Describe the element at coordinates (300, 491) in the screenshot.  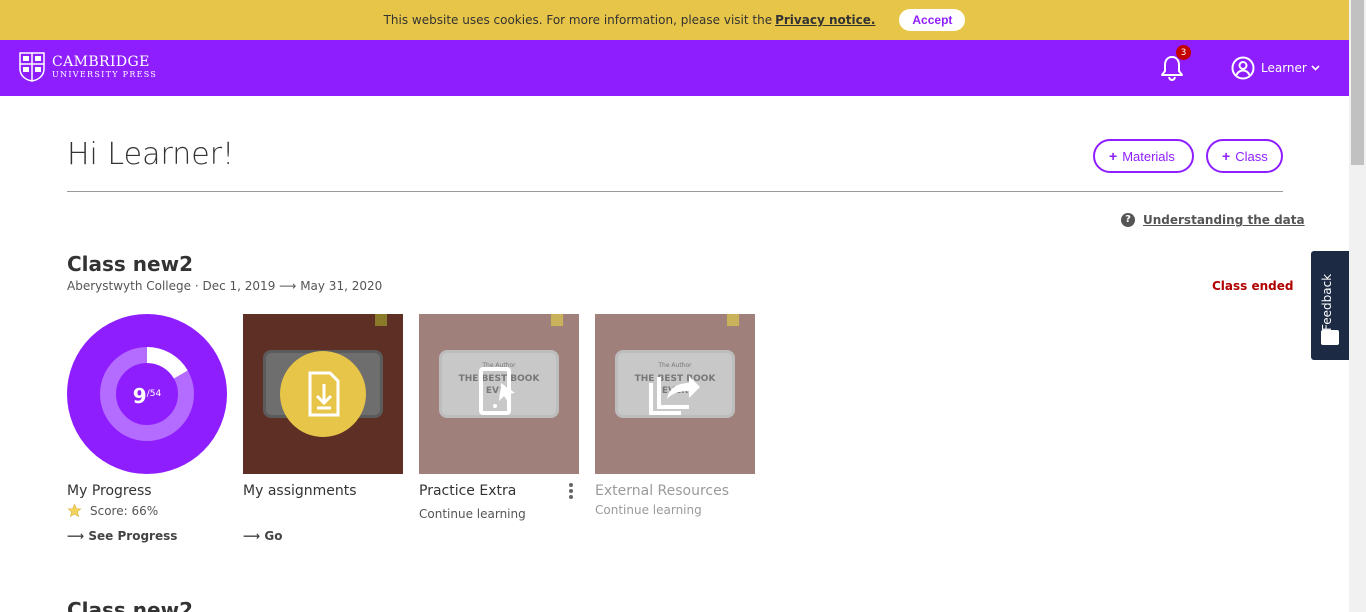
I see `my-assignments-title: My assignments` at that location.